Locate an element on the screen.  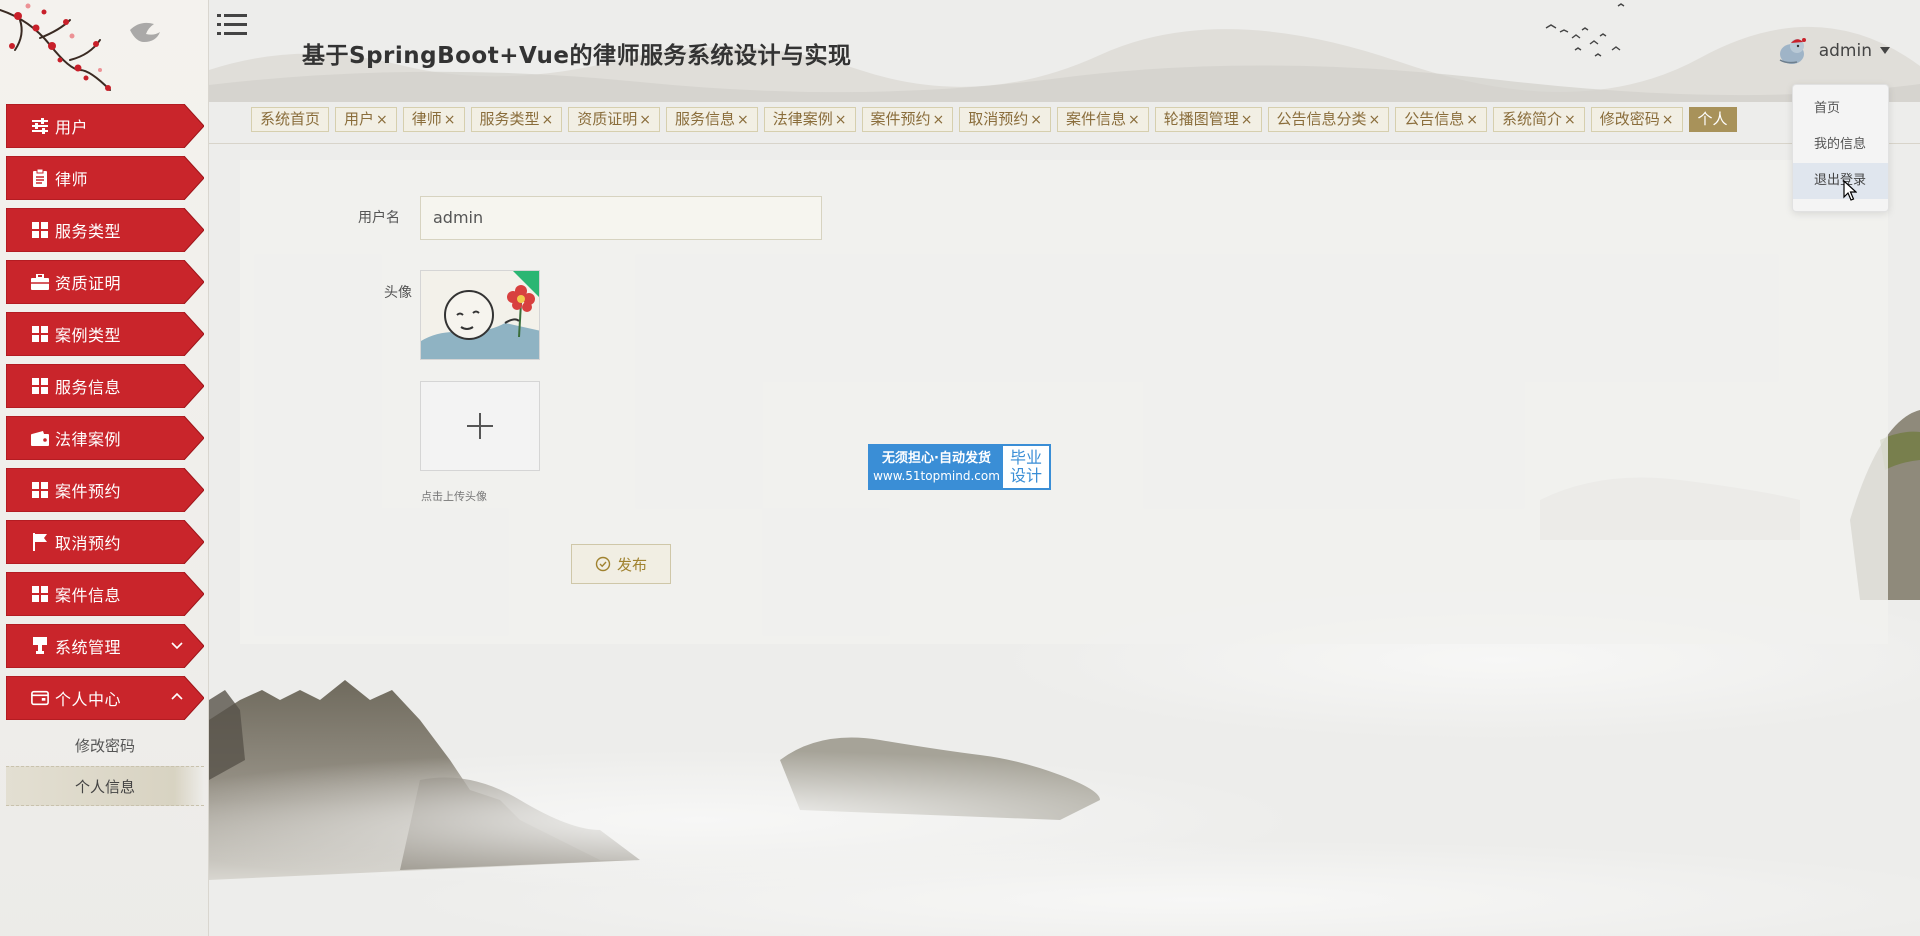
avatar-preview is located at coordinates (480, 315).